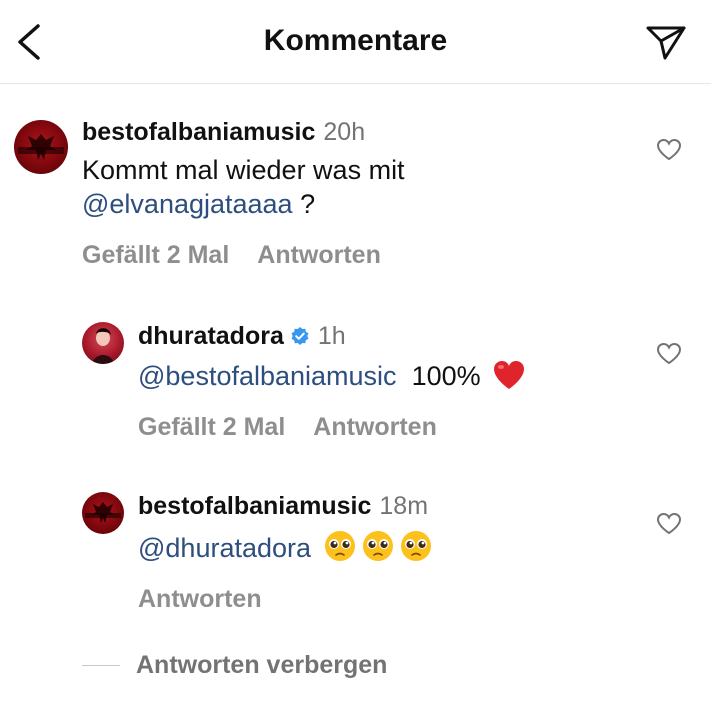 The width and height of the screenshot is (711, 705). What do you see at coordinates (509, 375) in the screenshot?
I see `red-heart-emoji` at bounding box center [509, 375].